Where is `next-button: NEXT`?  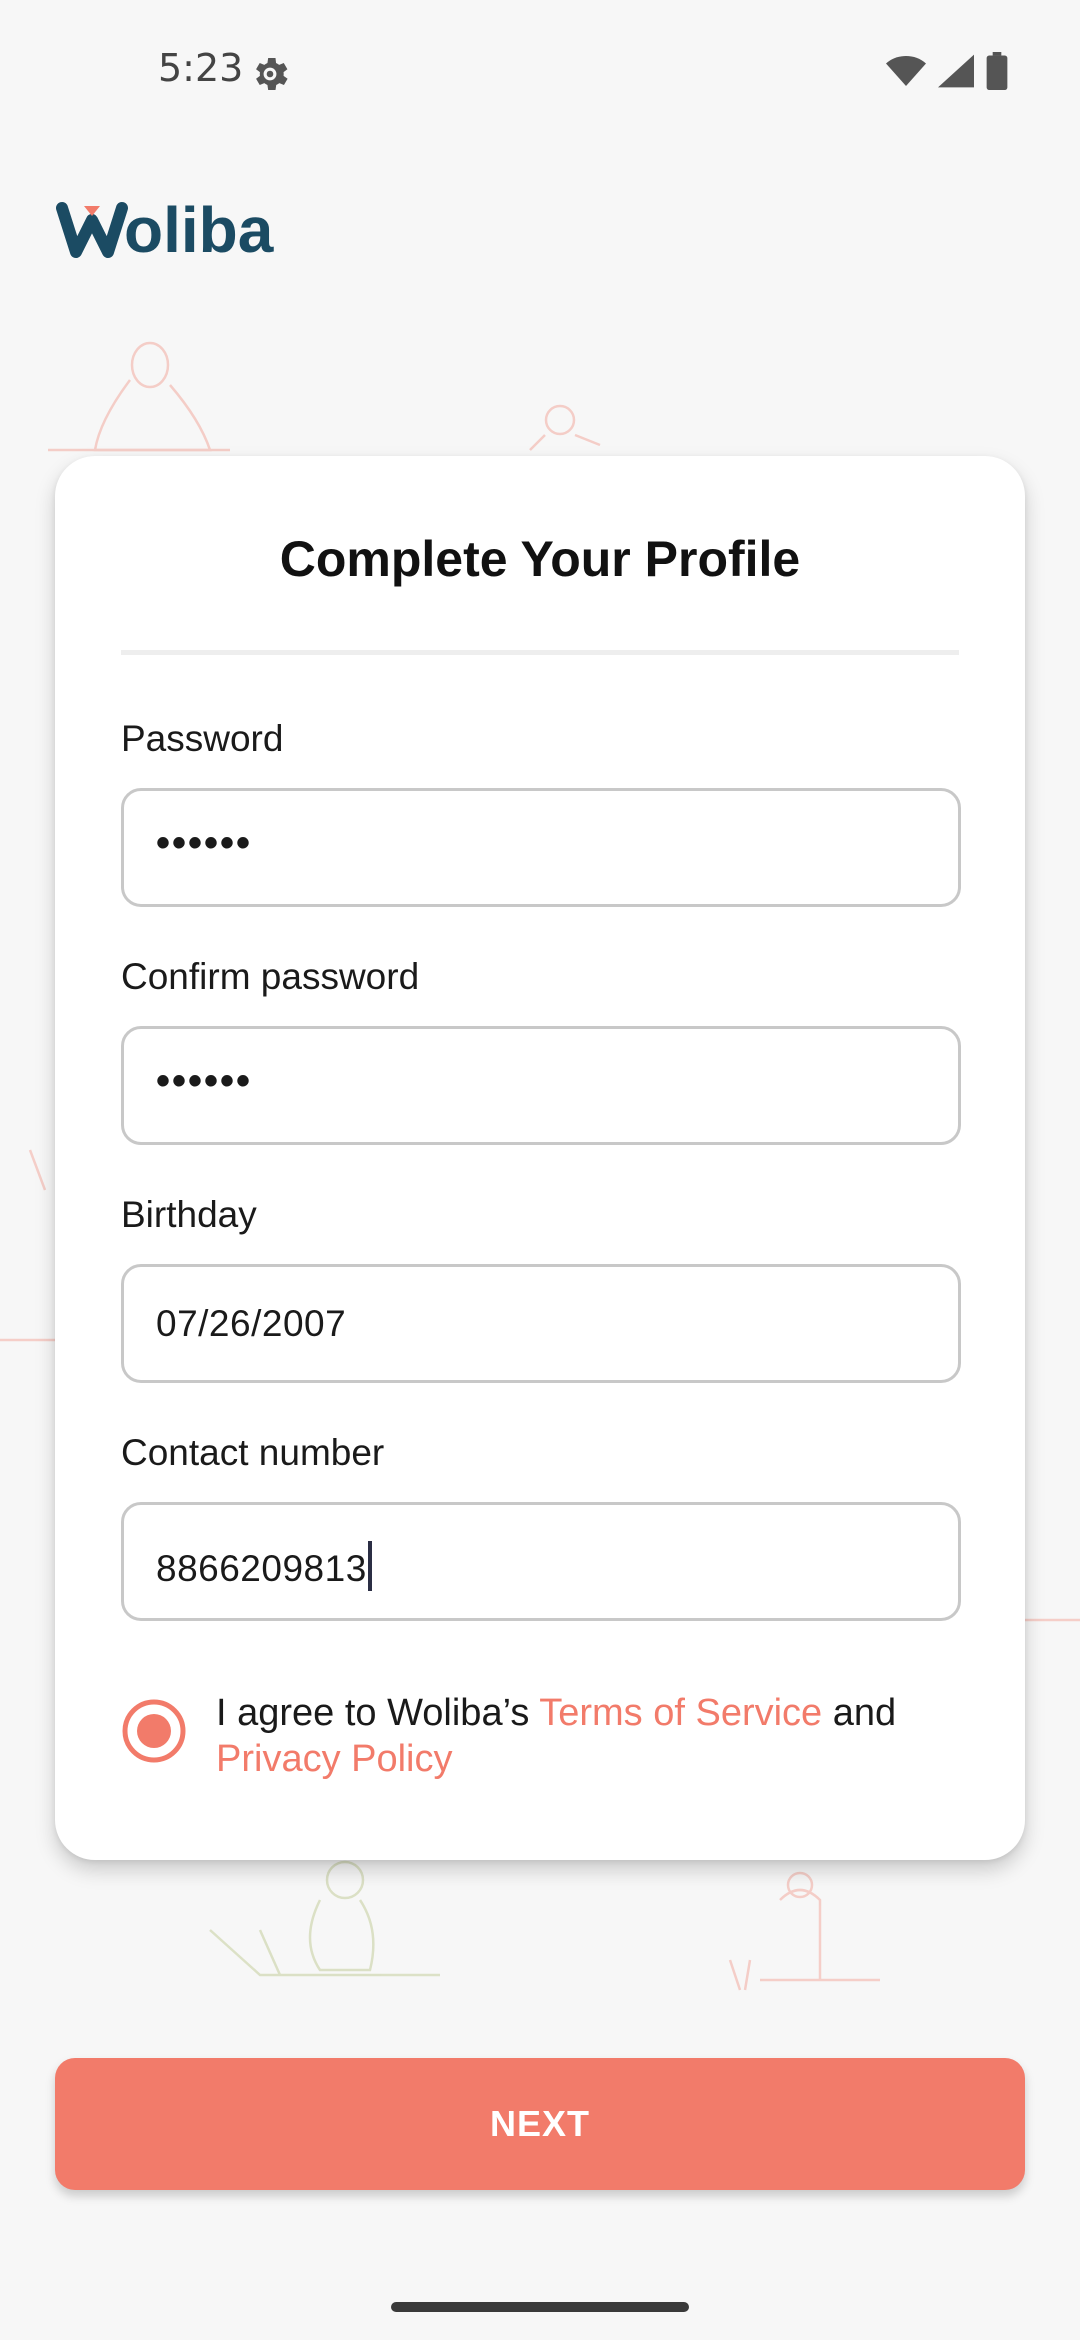
next-button: NEXT is located at coordinates (540, 2124).